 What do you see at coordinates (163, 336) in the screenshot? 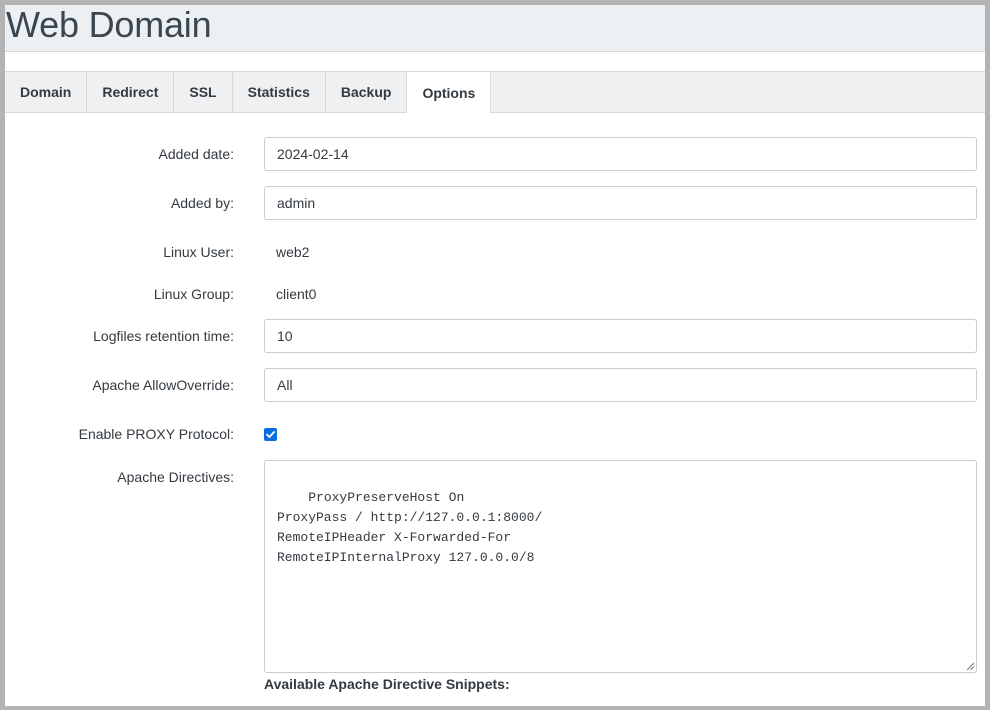
I see `logfiles-retention-label: Logfiles retention time:` at bounding box center [163, 336].